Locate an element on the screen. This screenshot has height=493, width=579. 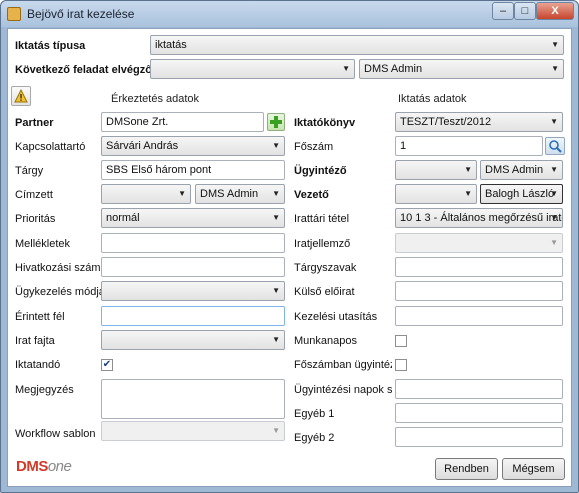
next-task-user-select: DMS Admin ▼ is located at coordinates (461, 69).